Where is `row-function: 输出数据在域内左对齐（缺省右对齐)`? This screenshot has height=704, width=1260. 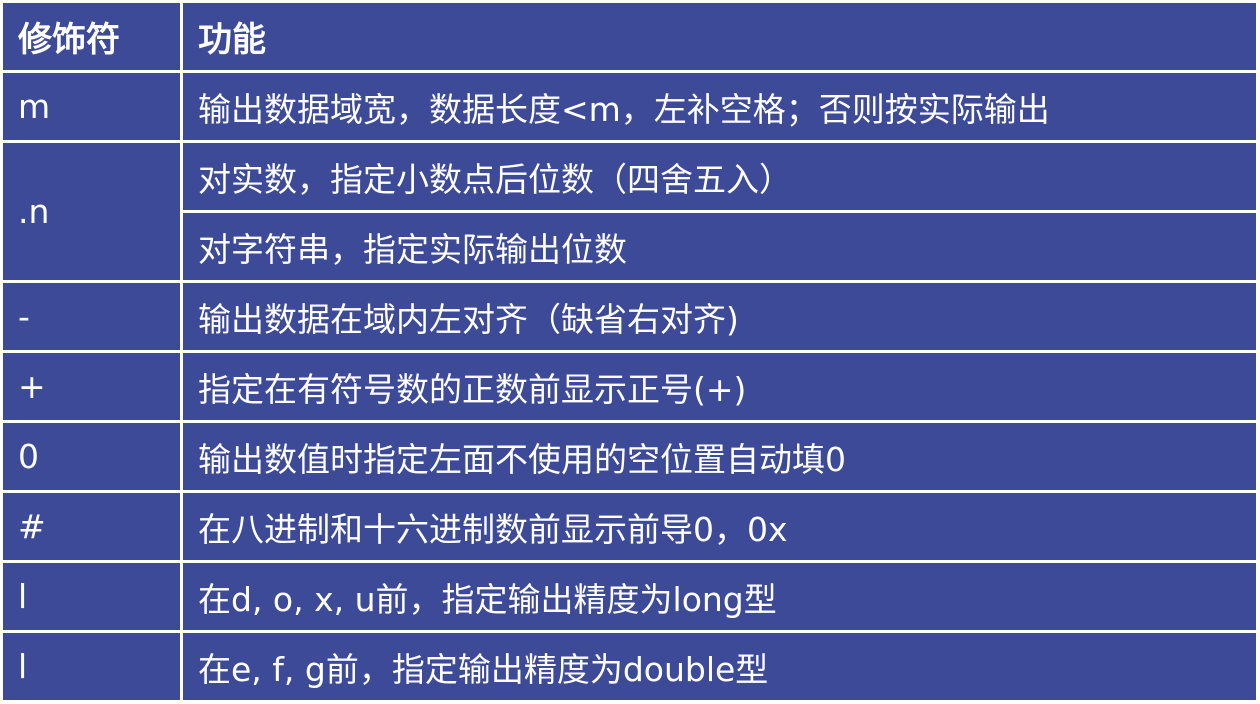 row-function: 输出数据在域内左对齐（缺省右对齐) is located at coordinates (719, 316).